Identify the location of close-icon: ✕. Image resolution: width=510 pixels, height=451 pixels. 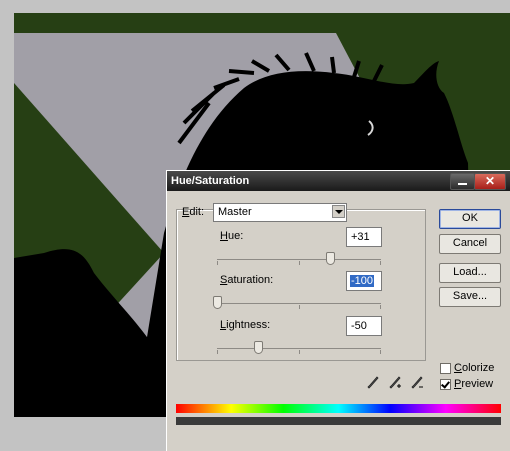
(490, 181).